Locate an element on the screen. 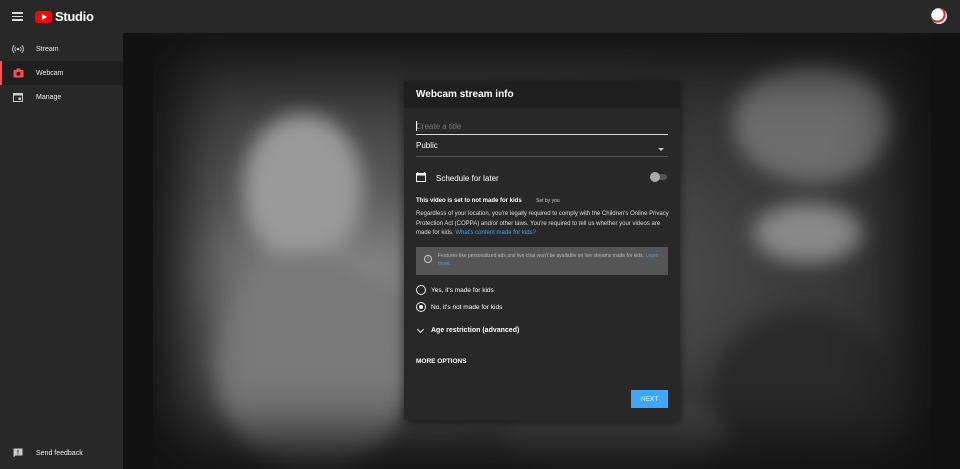  radio-made-for-kids: Yes, it's made for kids is located at coordinates (455, 290).